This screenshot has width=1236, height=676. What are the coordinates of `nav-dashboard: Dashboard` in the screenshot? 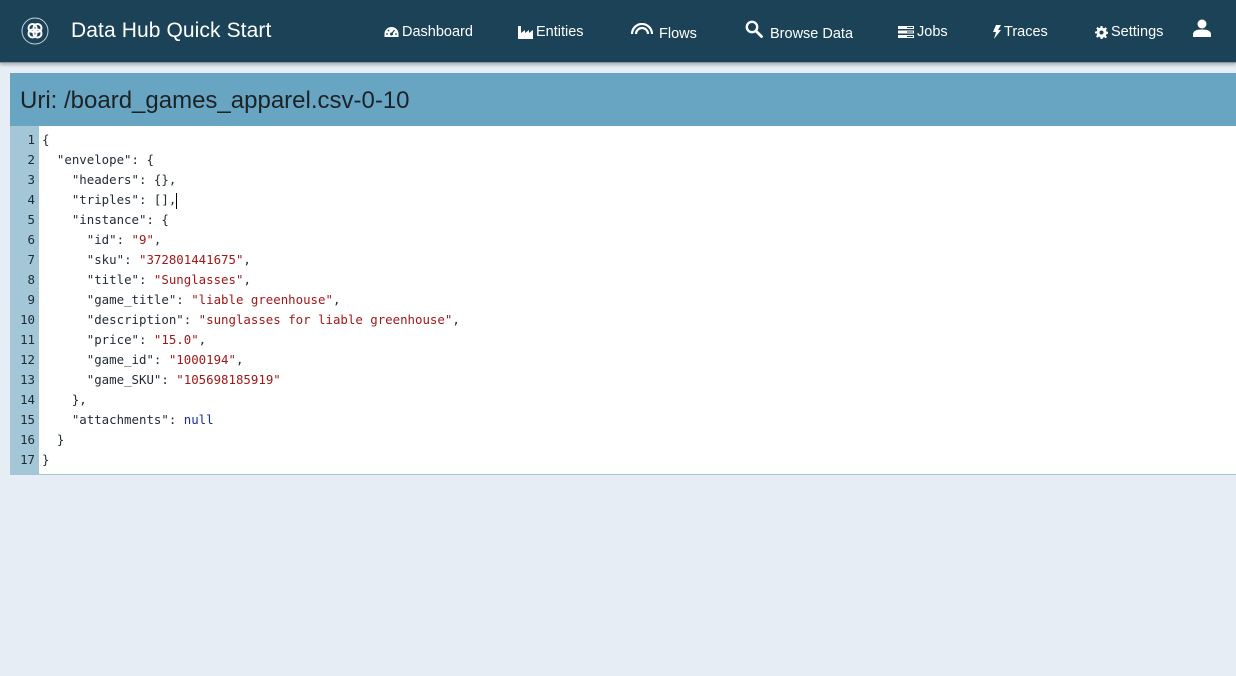 It's located at (428, 32).